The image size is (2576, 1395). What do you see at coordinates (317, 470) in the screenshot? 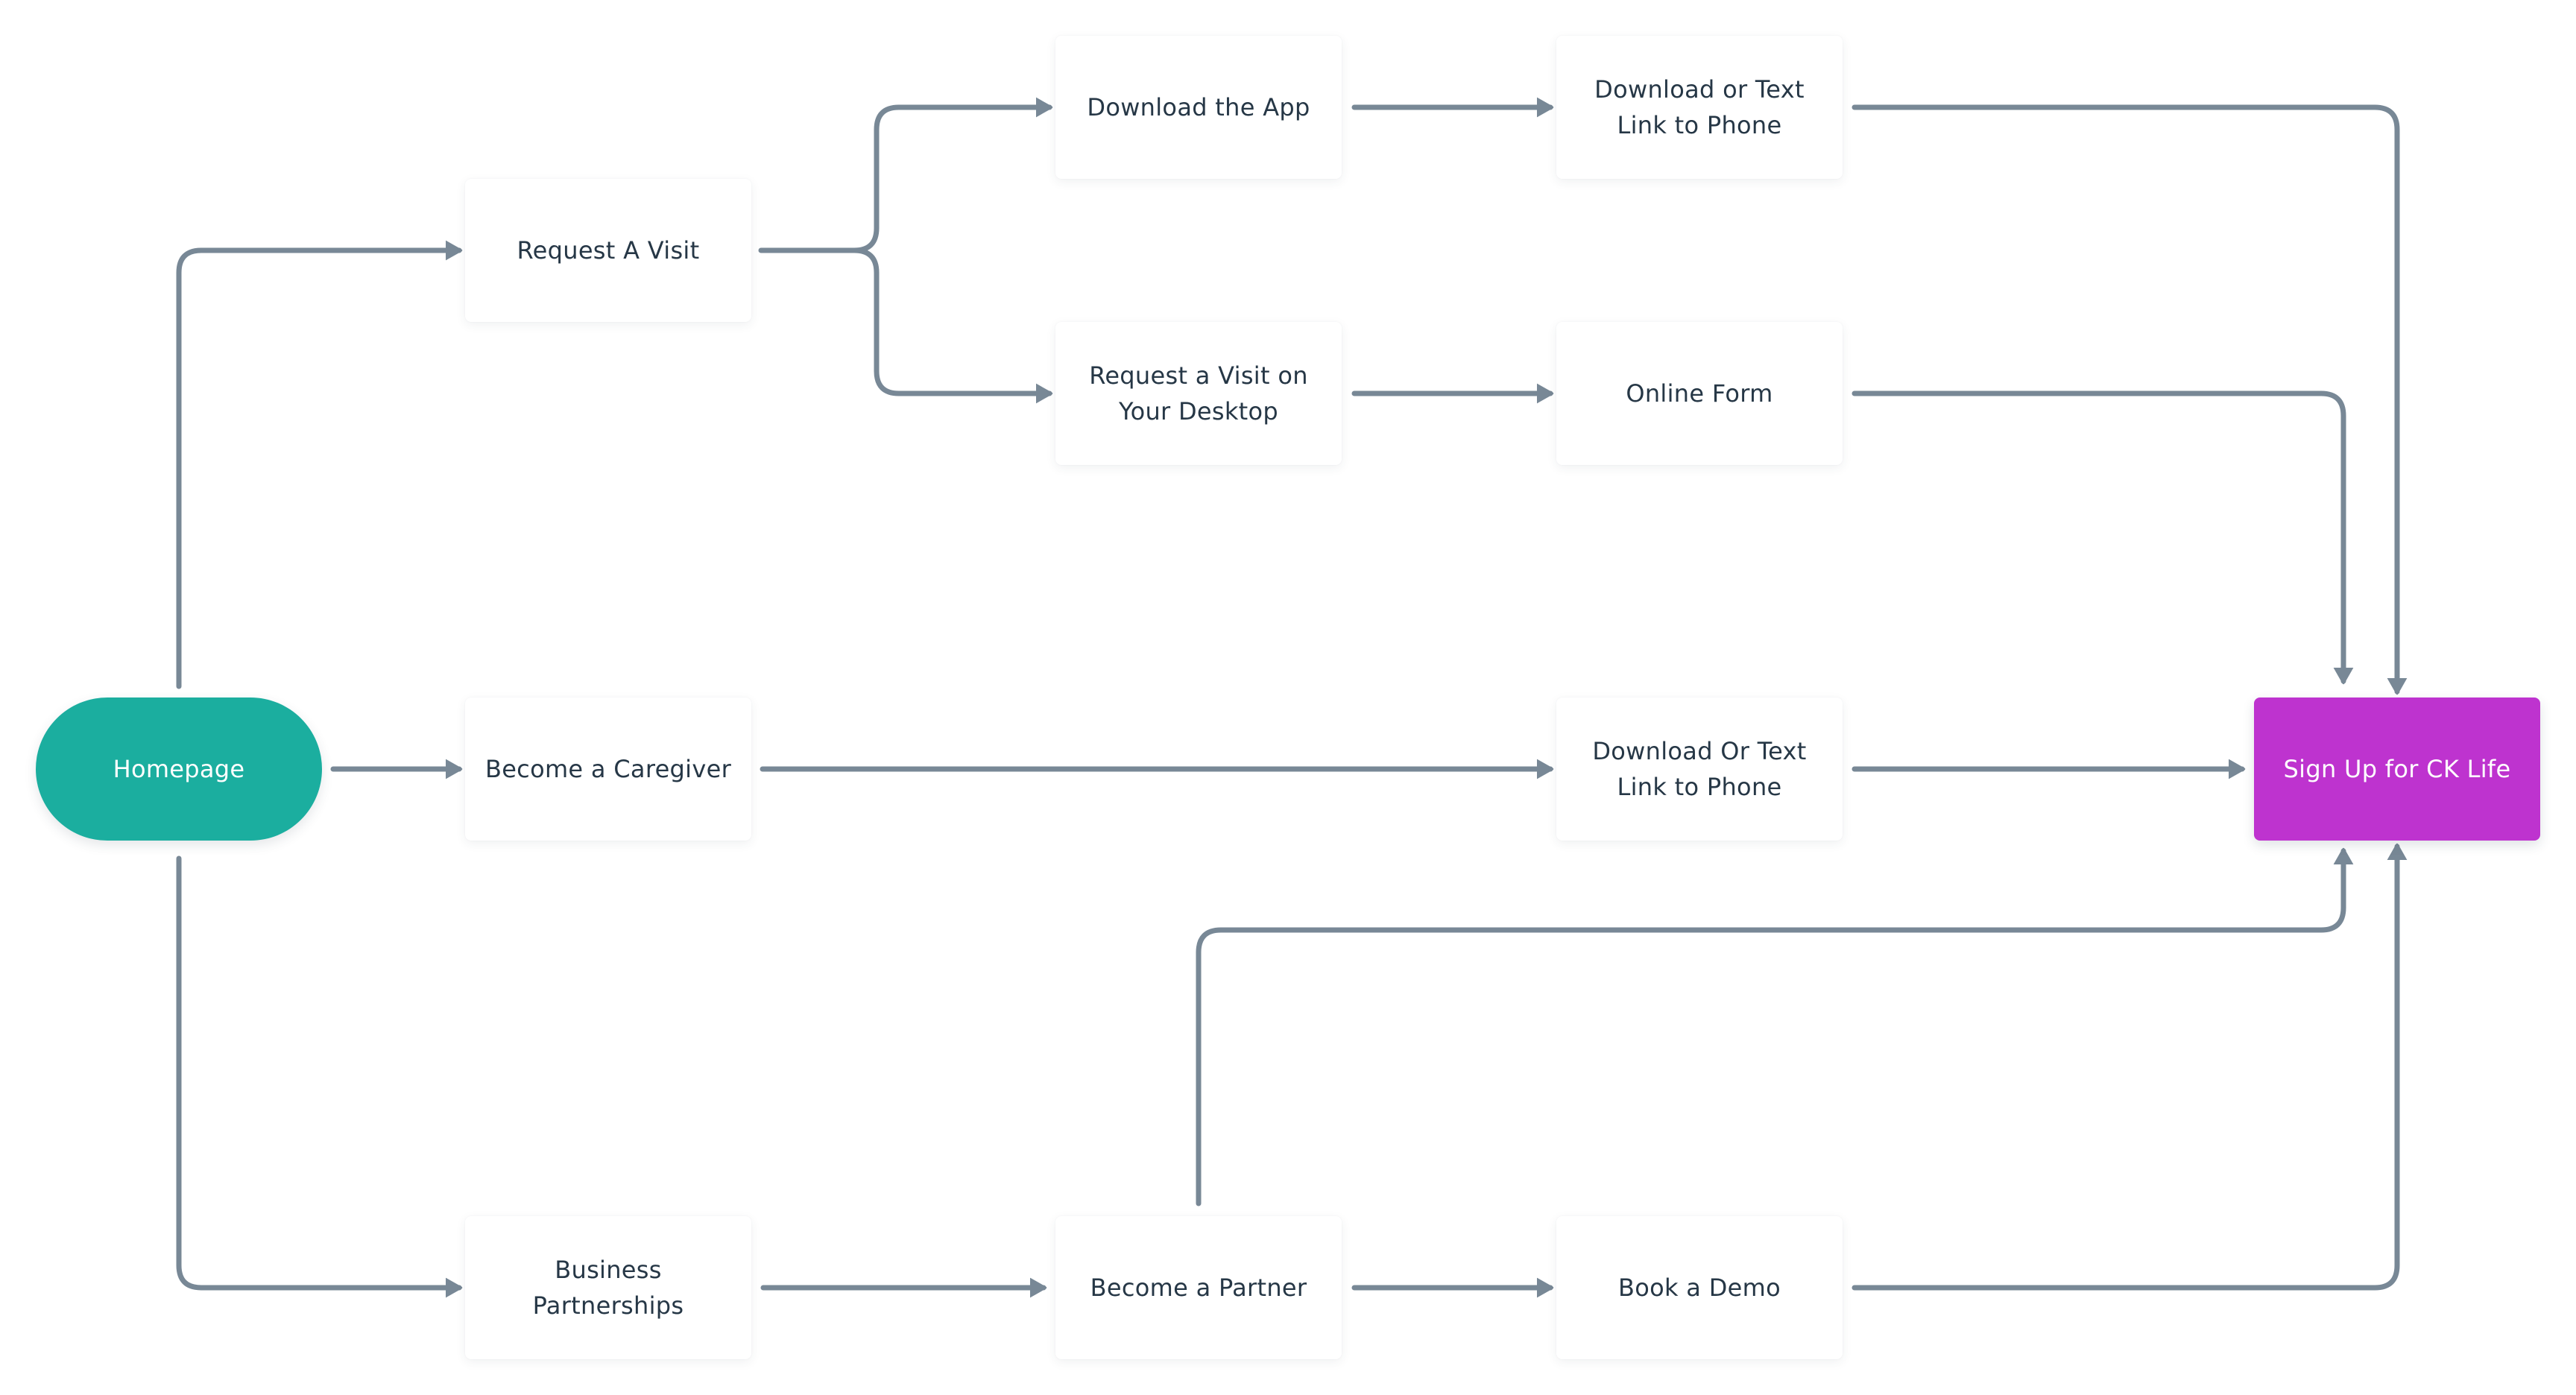
I see `edge-homepage-to-request-visit` at bounding box center [317, 470].